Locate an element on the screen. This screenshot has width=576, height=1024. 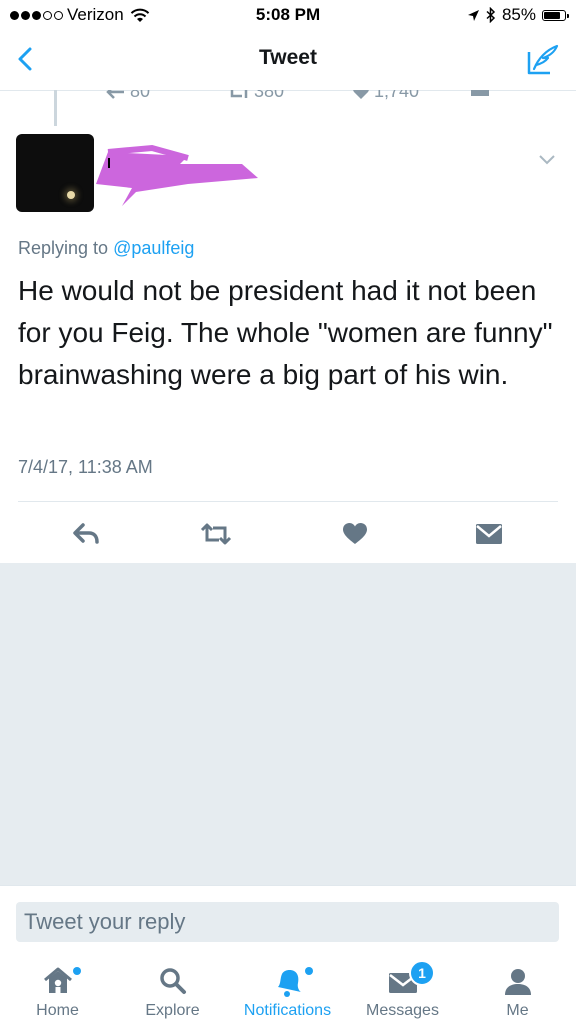
compose-feather-icon is located at coordinates (543, 59).